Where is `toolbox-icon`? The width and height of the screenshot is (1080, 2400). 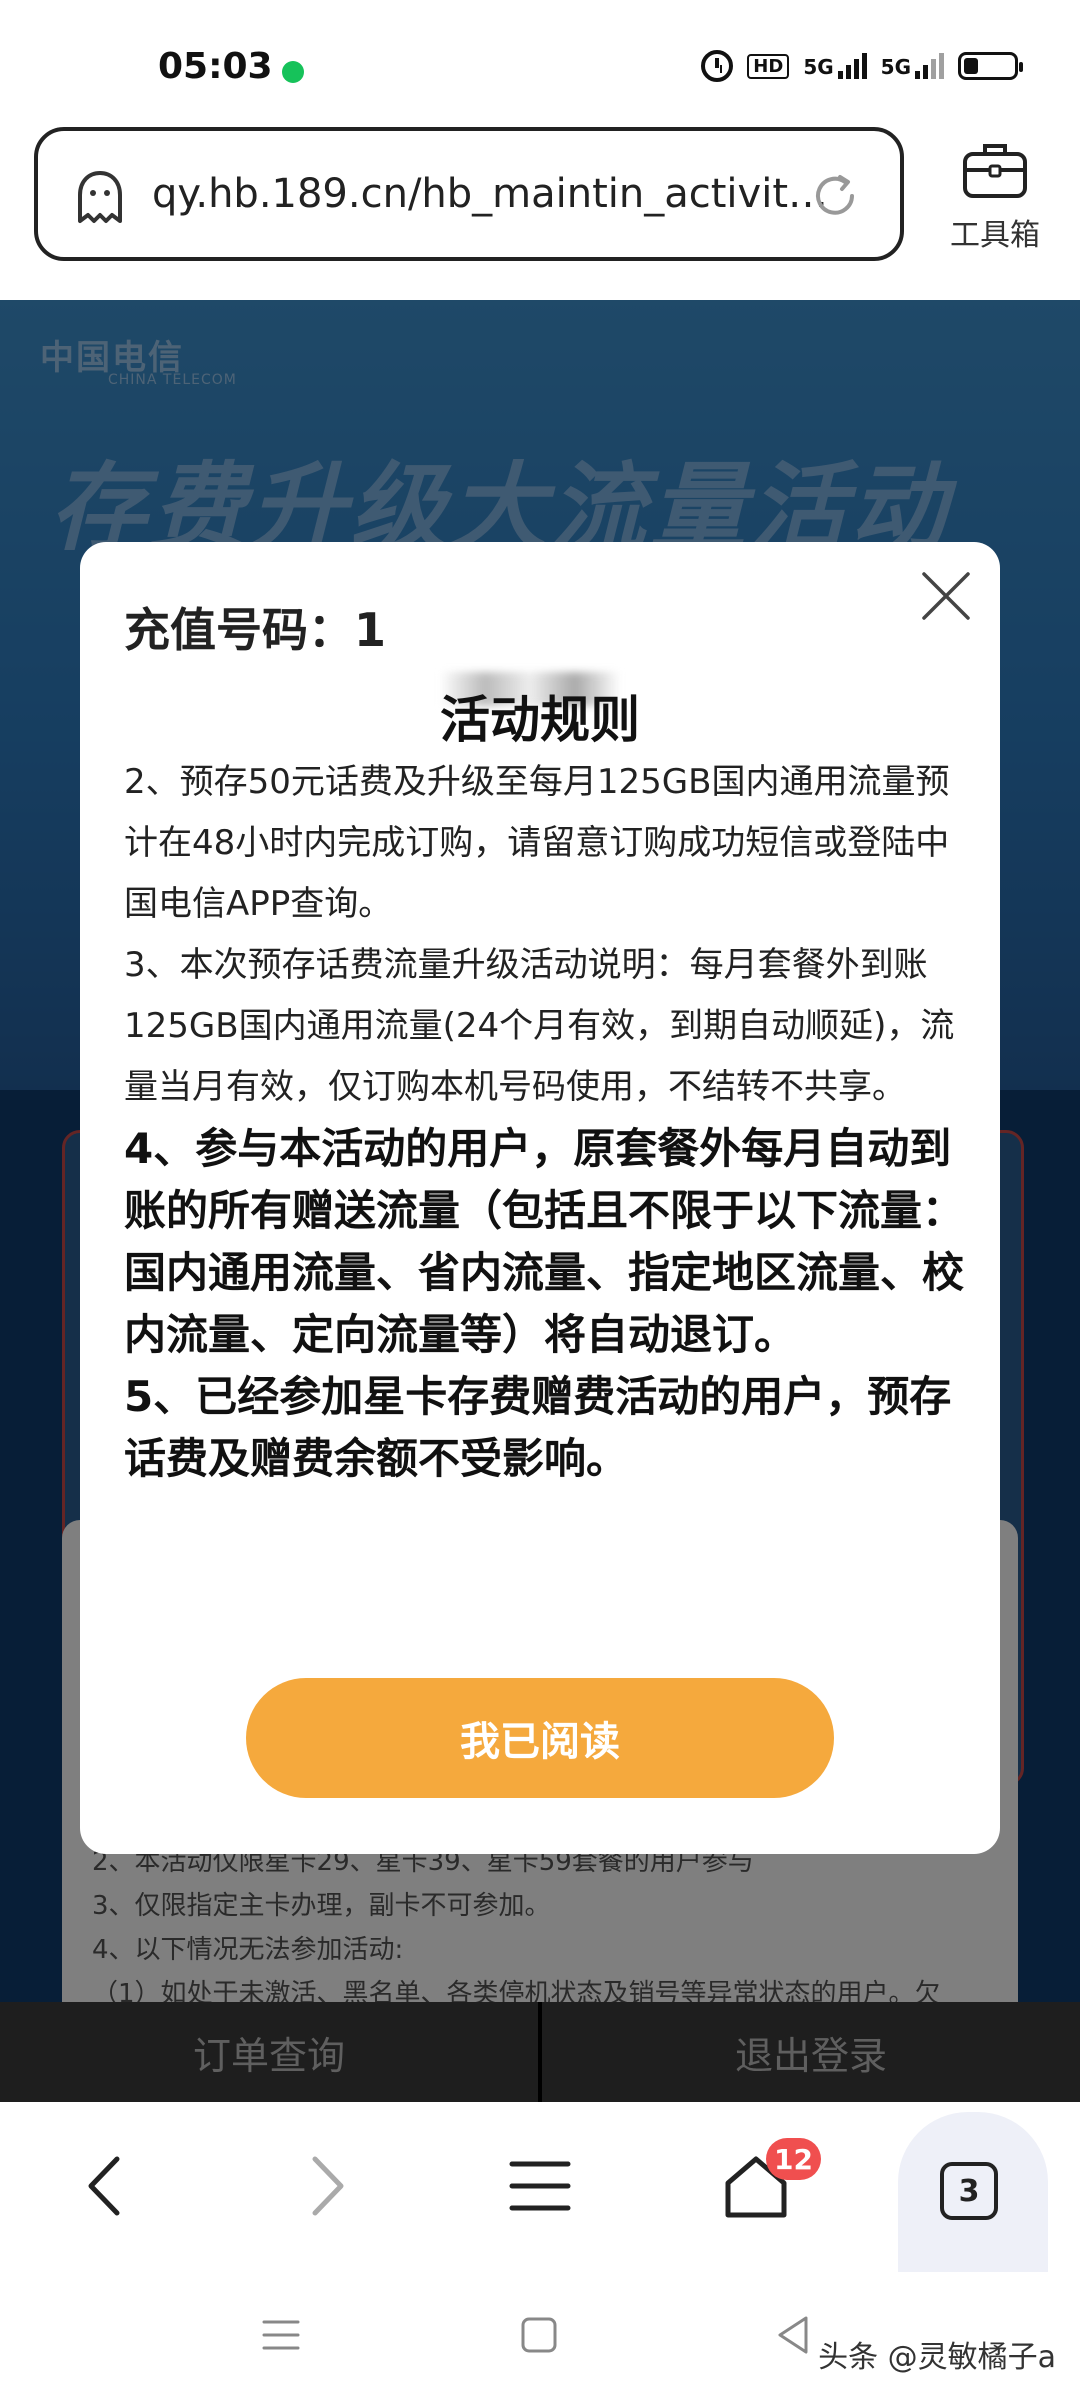 toolbox-icon is located at coordinates (995, 171).